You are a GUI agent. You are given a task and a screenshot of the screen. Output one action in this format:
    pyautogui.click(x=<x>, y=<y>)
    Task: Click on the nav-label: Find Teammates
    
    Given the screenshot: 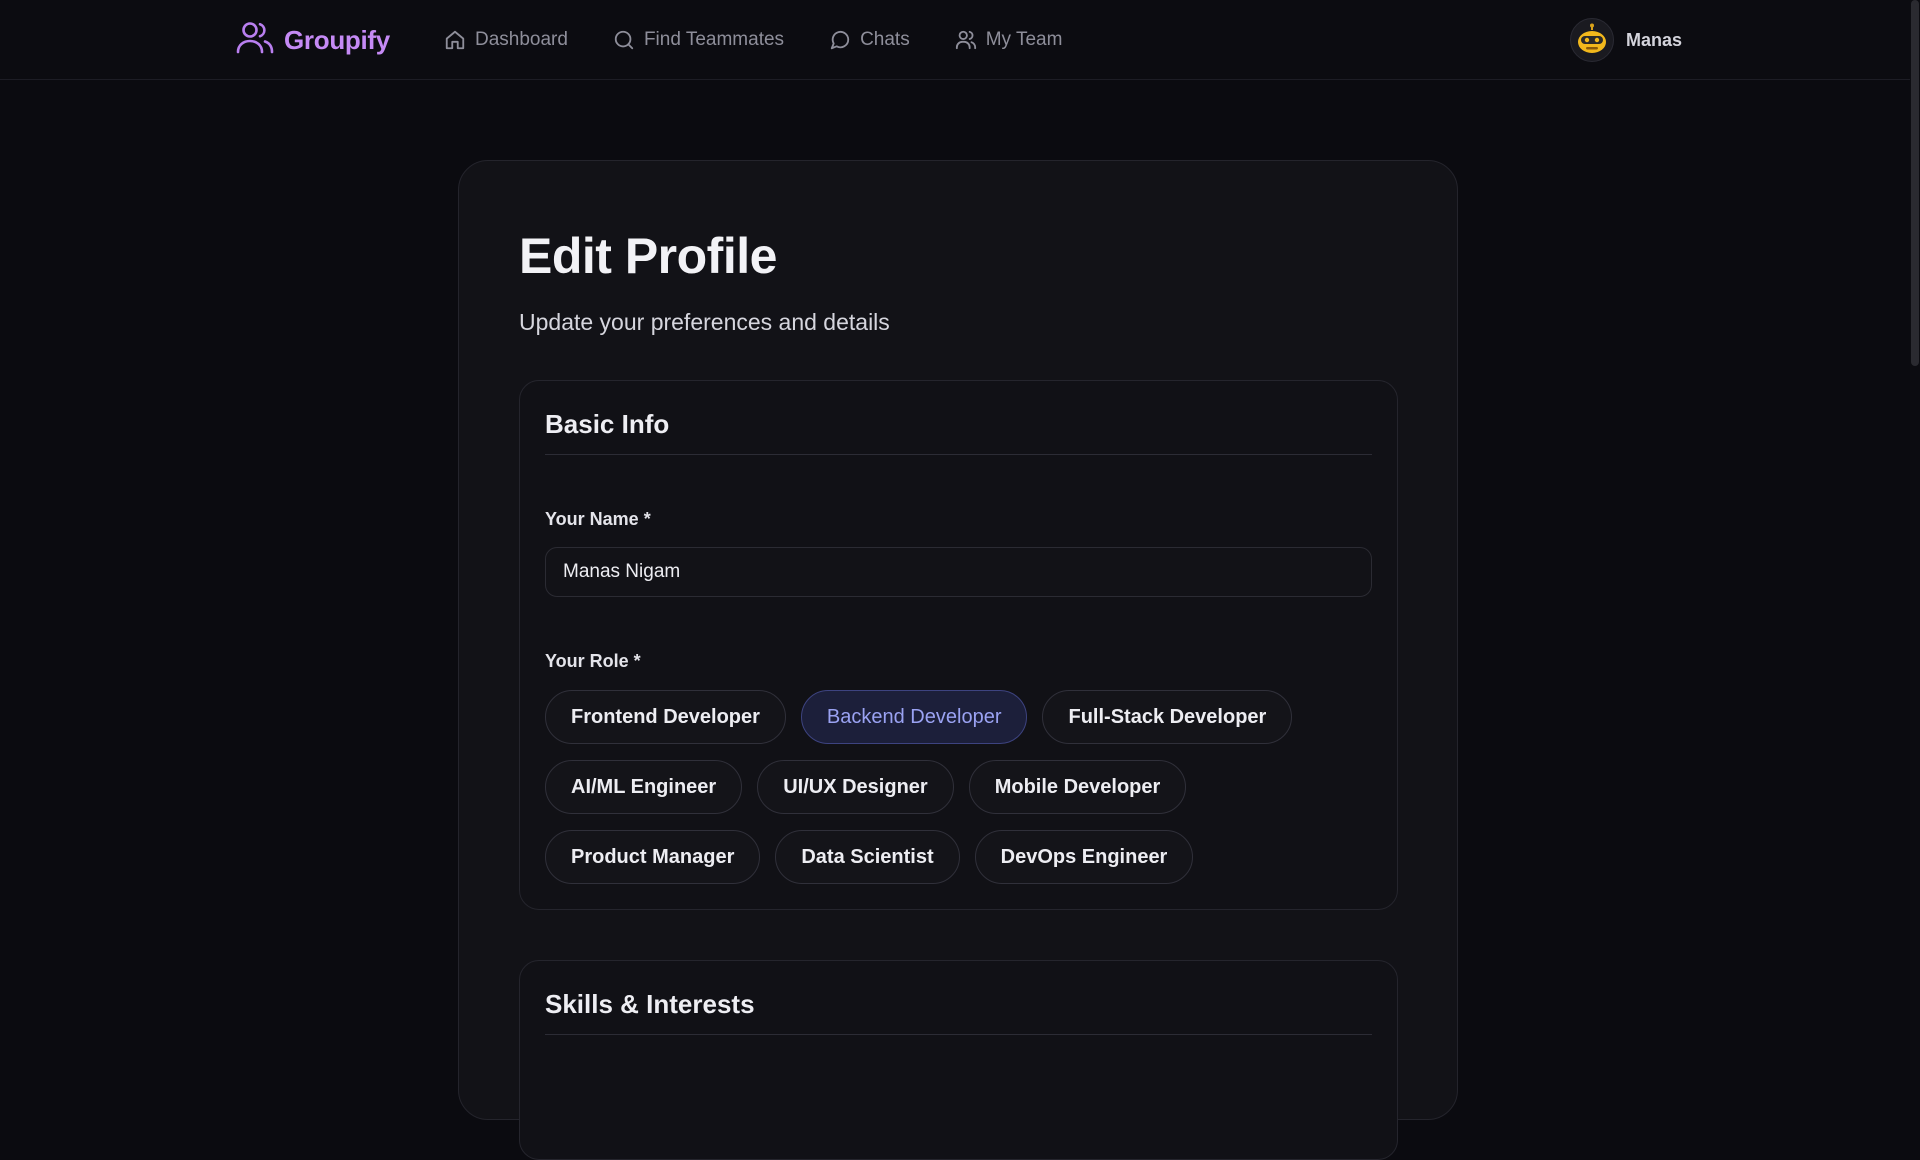 What is the action you would take?
    pyautogui.click(x=714, y=39)
    